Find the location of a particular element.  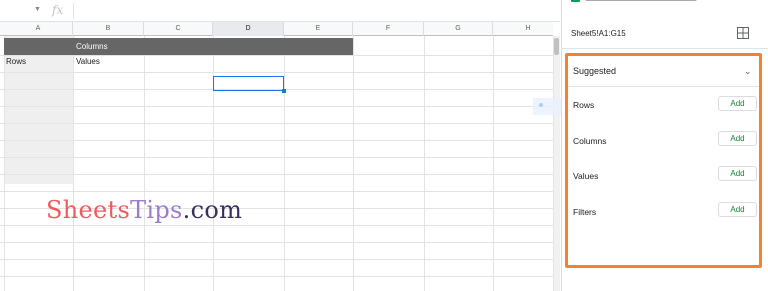

columns-section-label: Columns is located at coordinates (590, 141).